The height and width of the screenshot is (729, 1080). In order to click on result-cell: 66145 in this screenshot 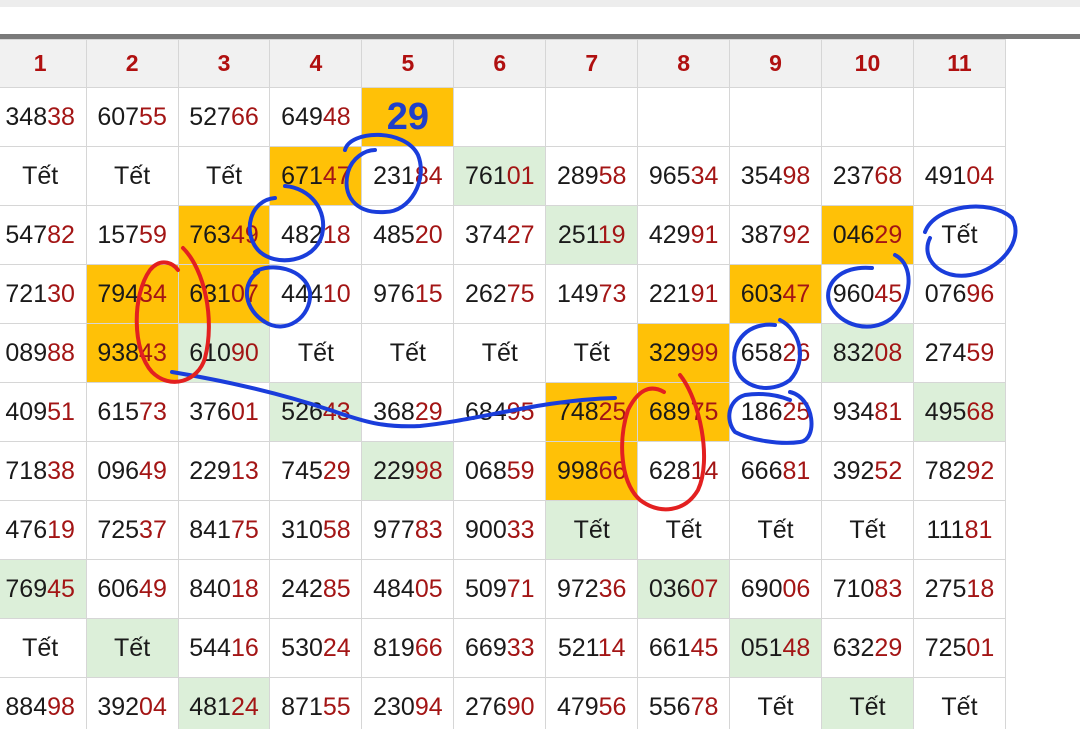, I will do `click(684, 648)`.